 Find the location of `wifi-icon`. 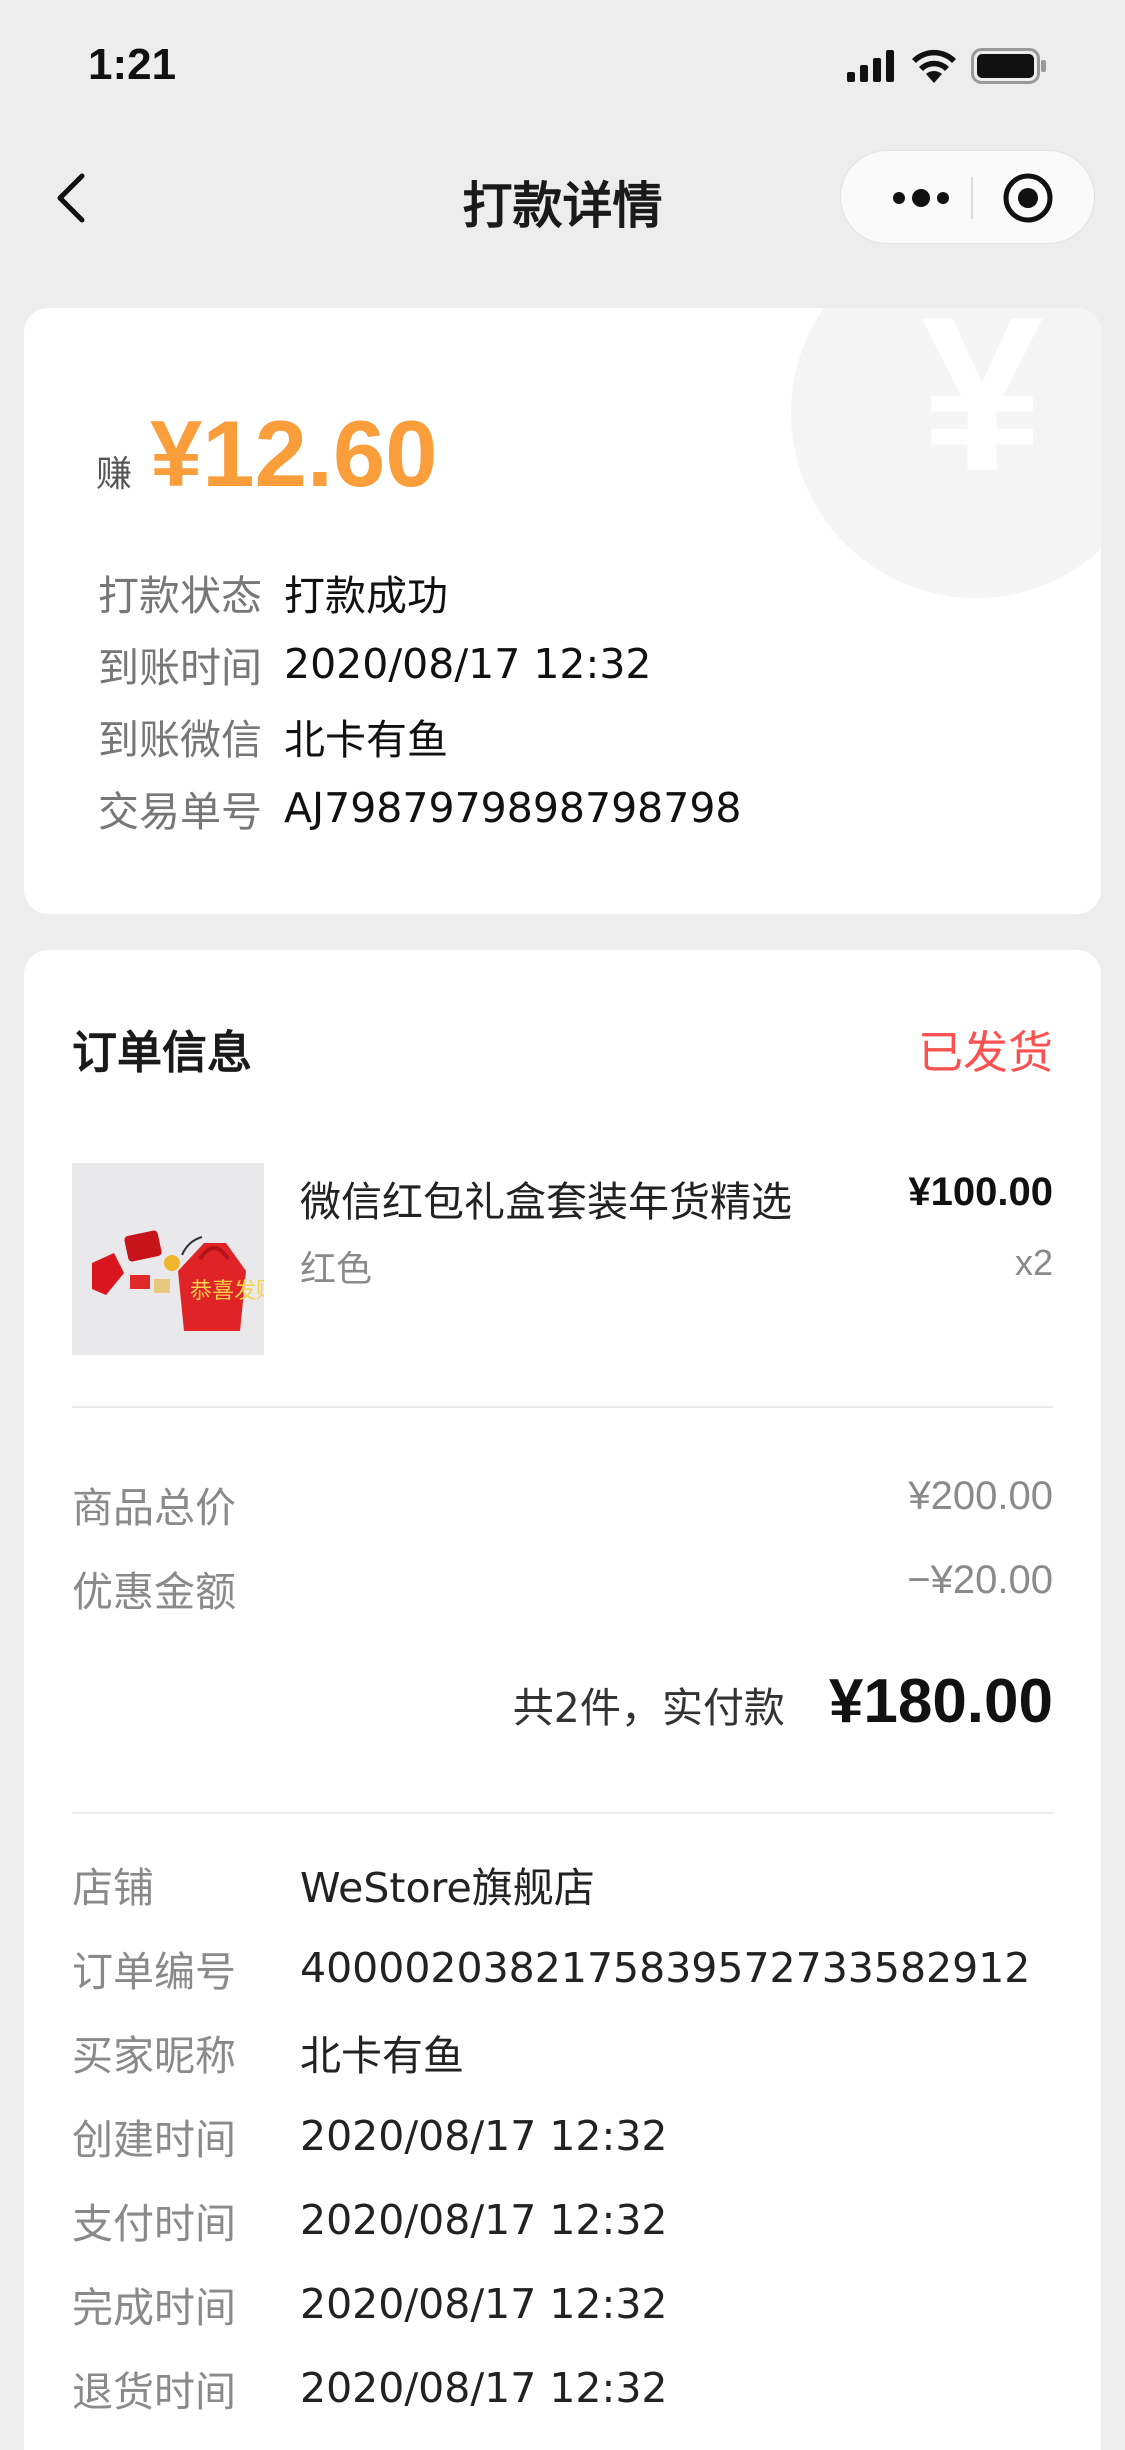

wifi-icon is located at coordinates (934, 66).